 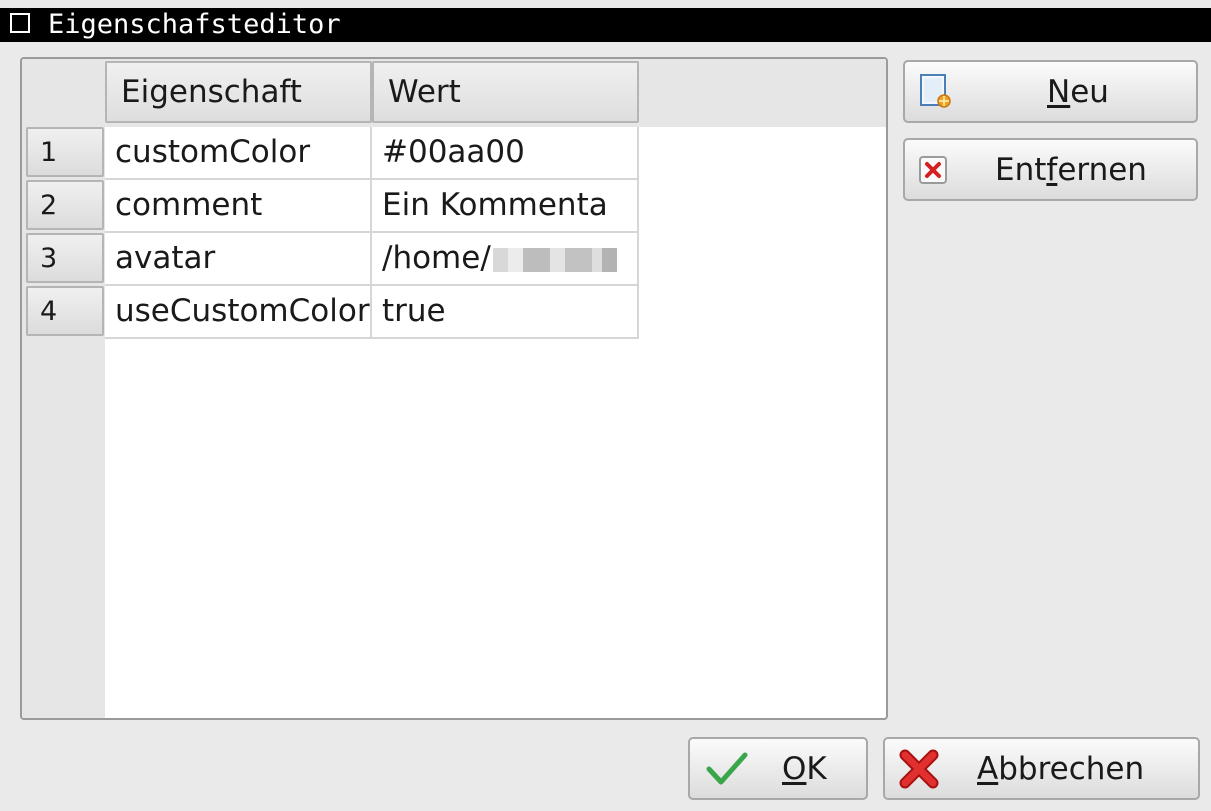 What do you see at coordinates (1071, 170) in the screenshot?
I see `remove-button-label: Entfernen` at bounding box center [1071, 170].